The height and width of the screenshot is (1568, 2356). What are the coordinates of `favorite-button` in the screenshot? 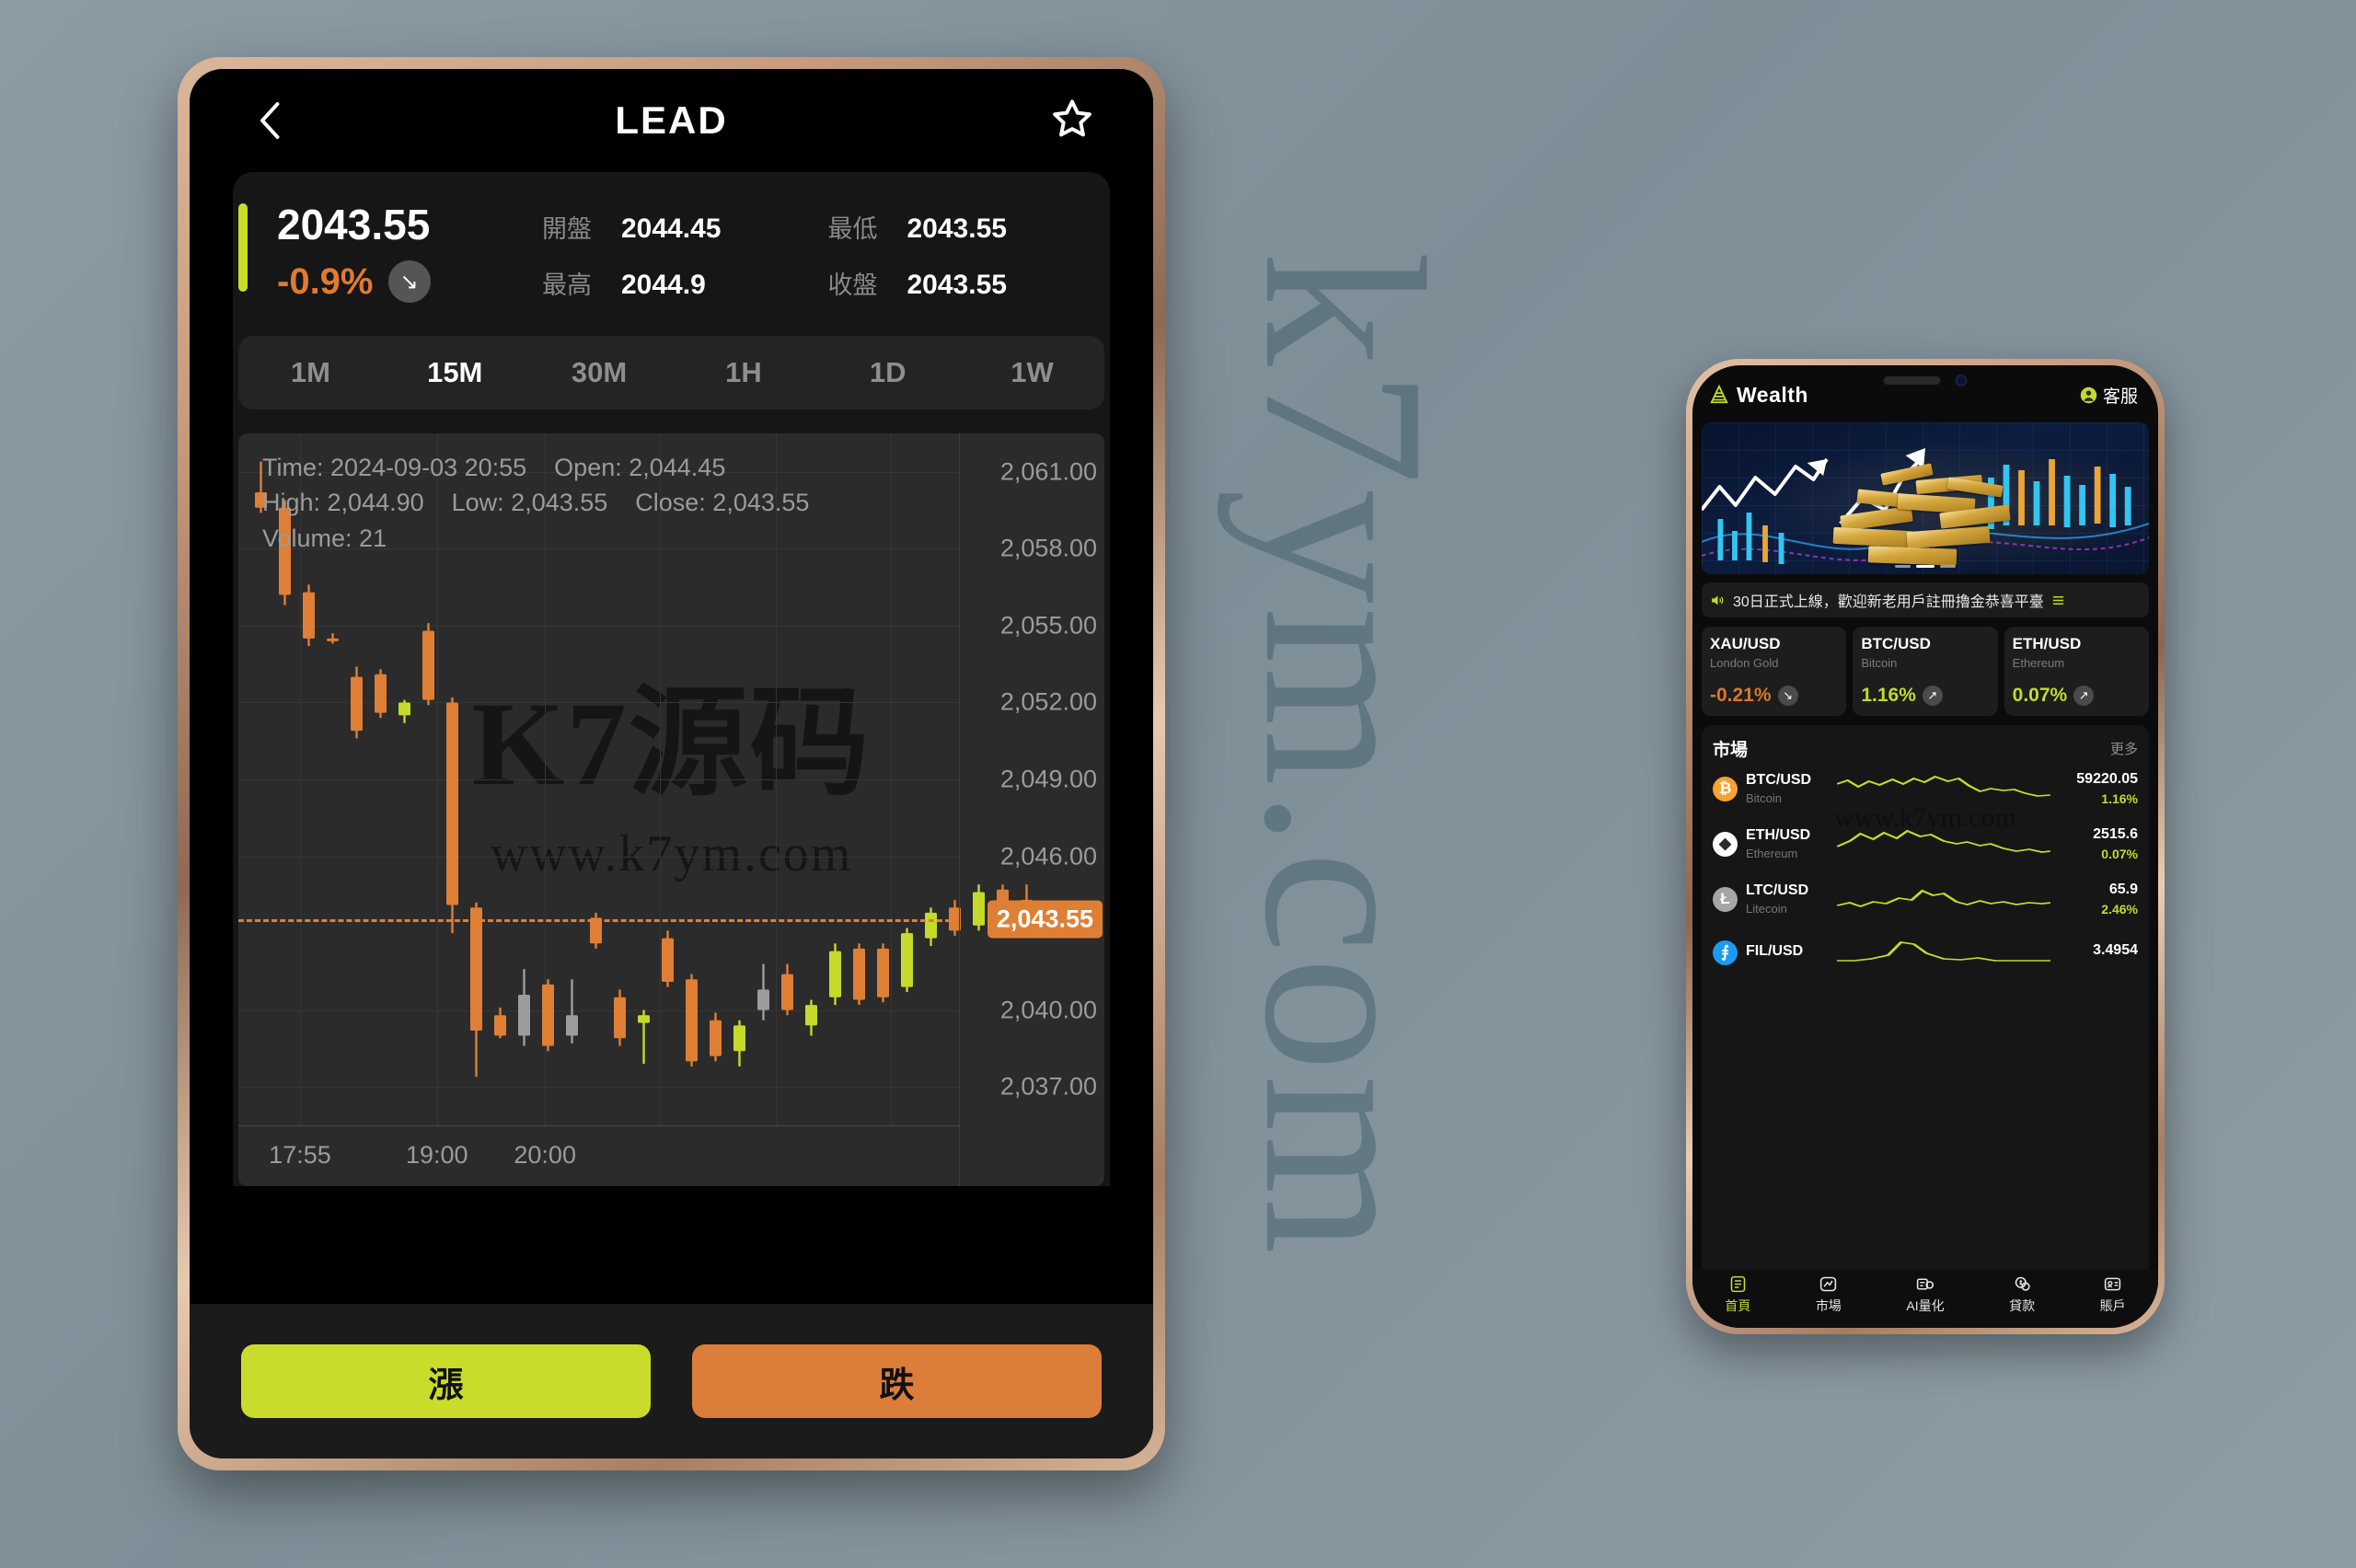 It's located at (1072, 120).